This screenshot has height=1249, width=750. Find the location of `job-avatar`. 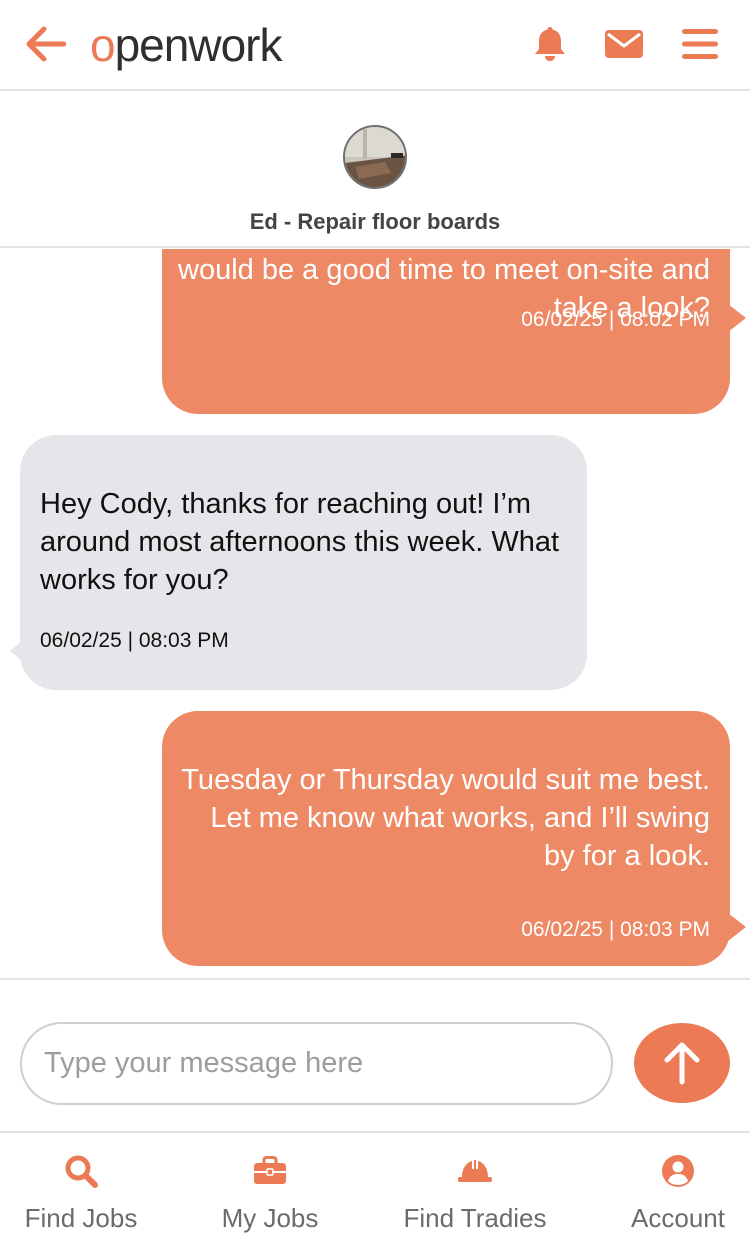

job-avatar is located at coordinates (375, 157).